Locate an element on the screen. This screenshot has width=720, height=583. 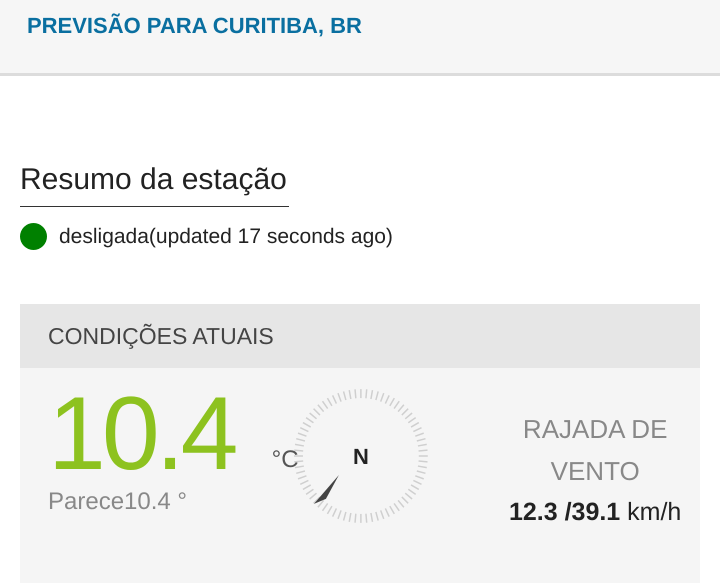
card-title: CONDIÇÕES ATUAIS is located at coordinates (161, 336).